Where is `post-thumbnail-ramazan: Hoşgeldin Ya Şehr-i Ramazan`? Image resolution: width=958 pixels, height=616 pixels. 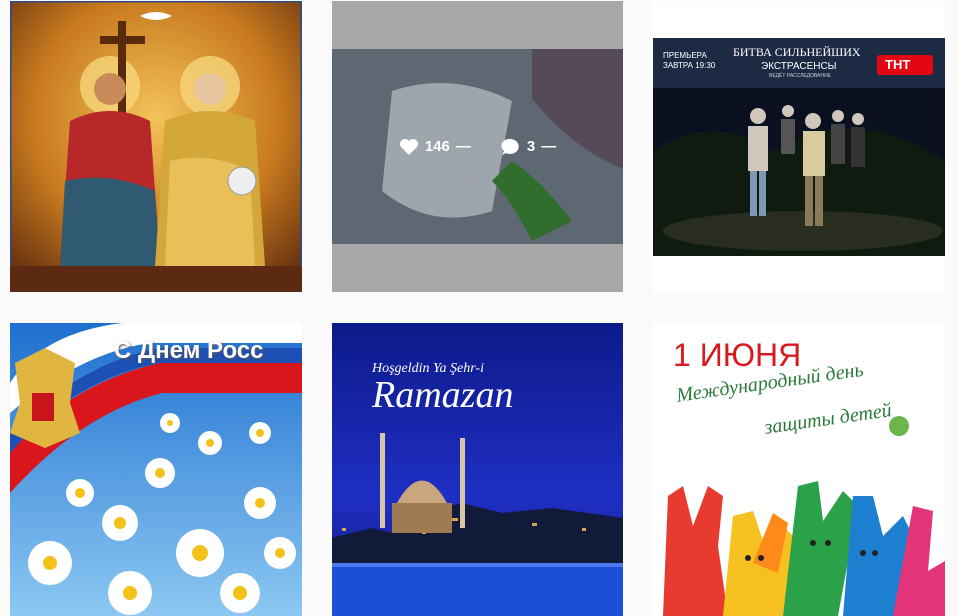
post-thumbnail-ramazan: Hoşgeldin Ya Şehr-i Ramazan is located at coordinates (477, 469).